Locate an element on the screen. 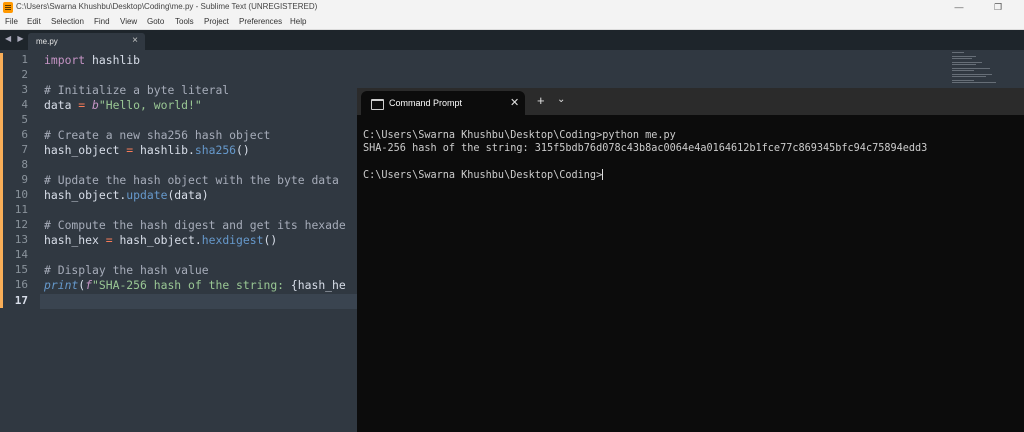 This screenshot has width=1024, height=432. code-line-15: # Display the hash value is located at coordinates (126, 270).